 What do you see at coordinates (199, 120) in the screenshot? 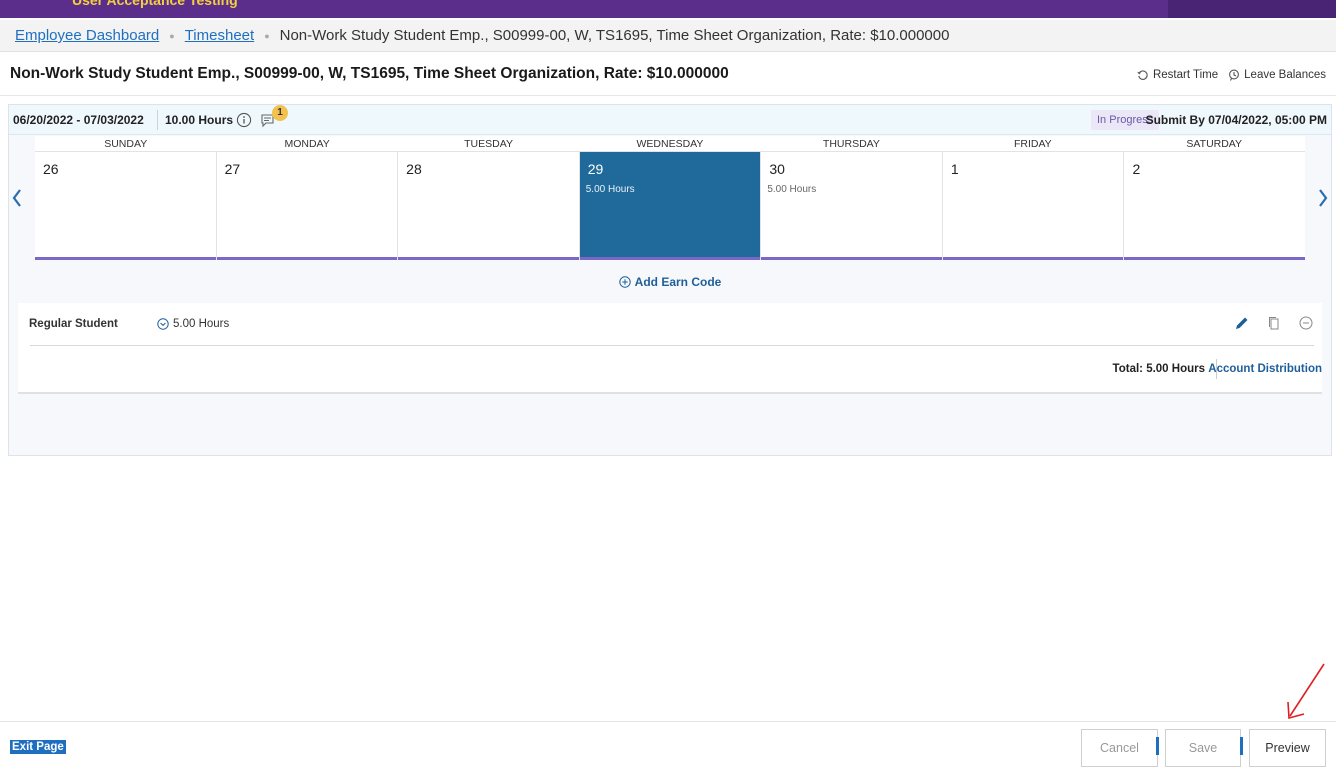
I see `period-total-hours: 10.00 Hours` at bounding box center [199, 120].